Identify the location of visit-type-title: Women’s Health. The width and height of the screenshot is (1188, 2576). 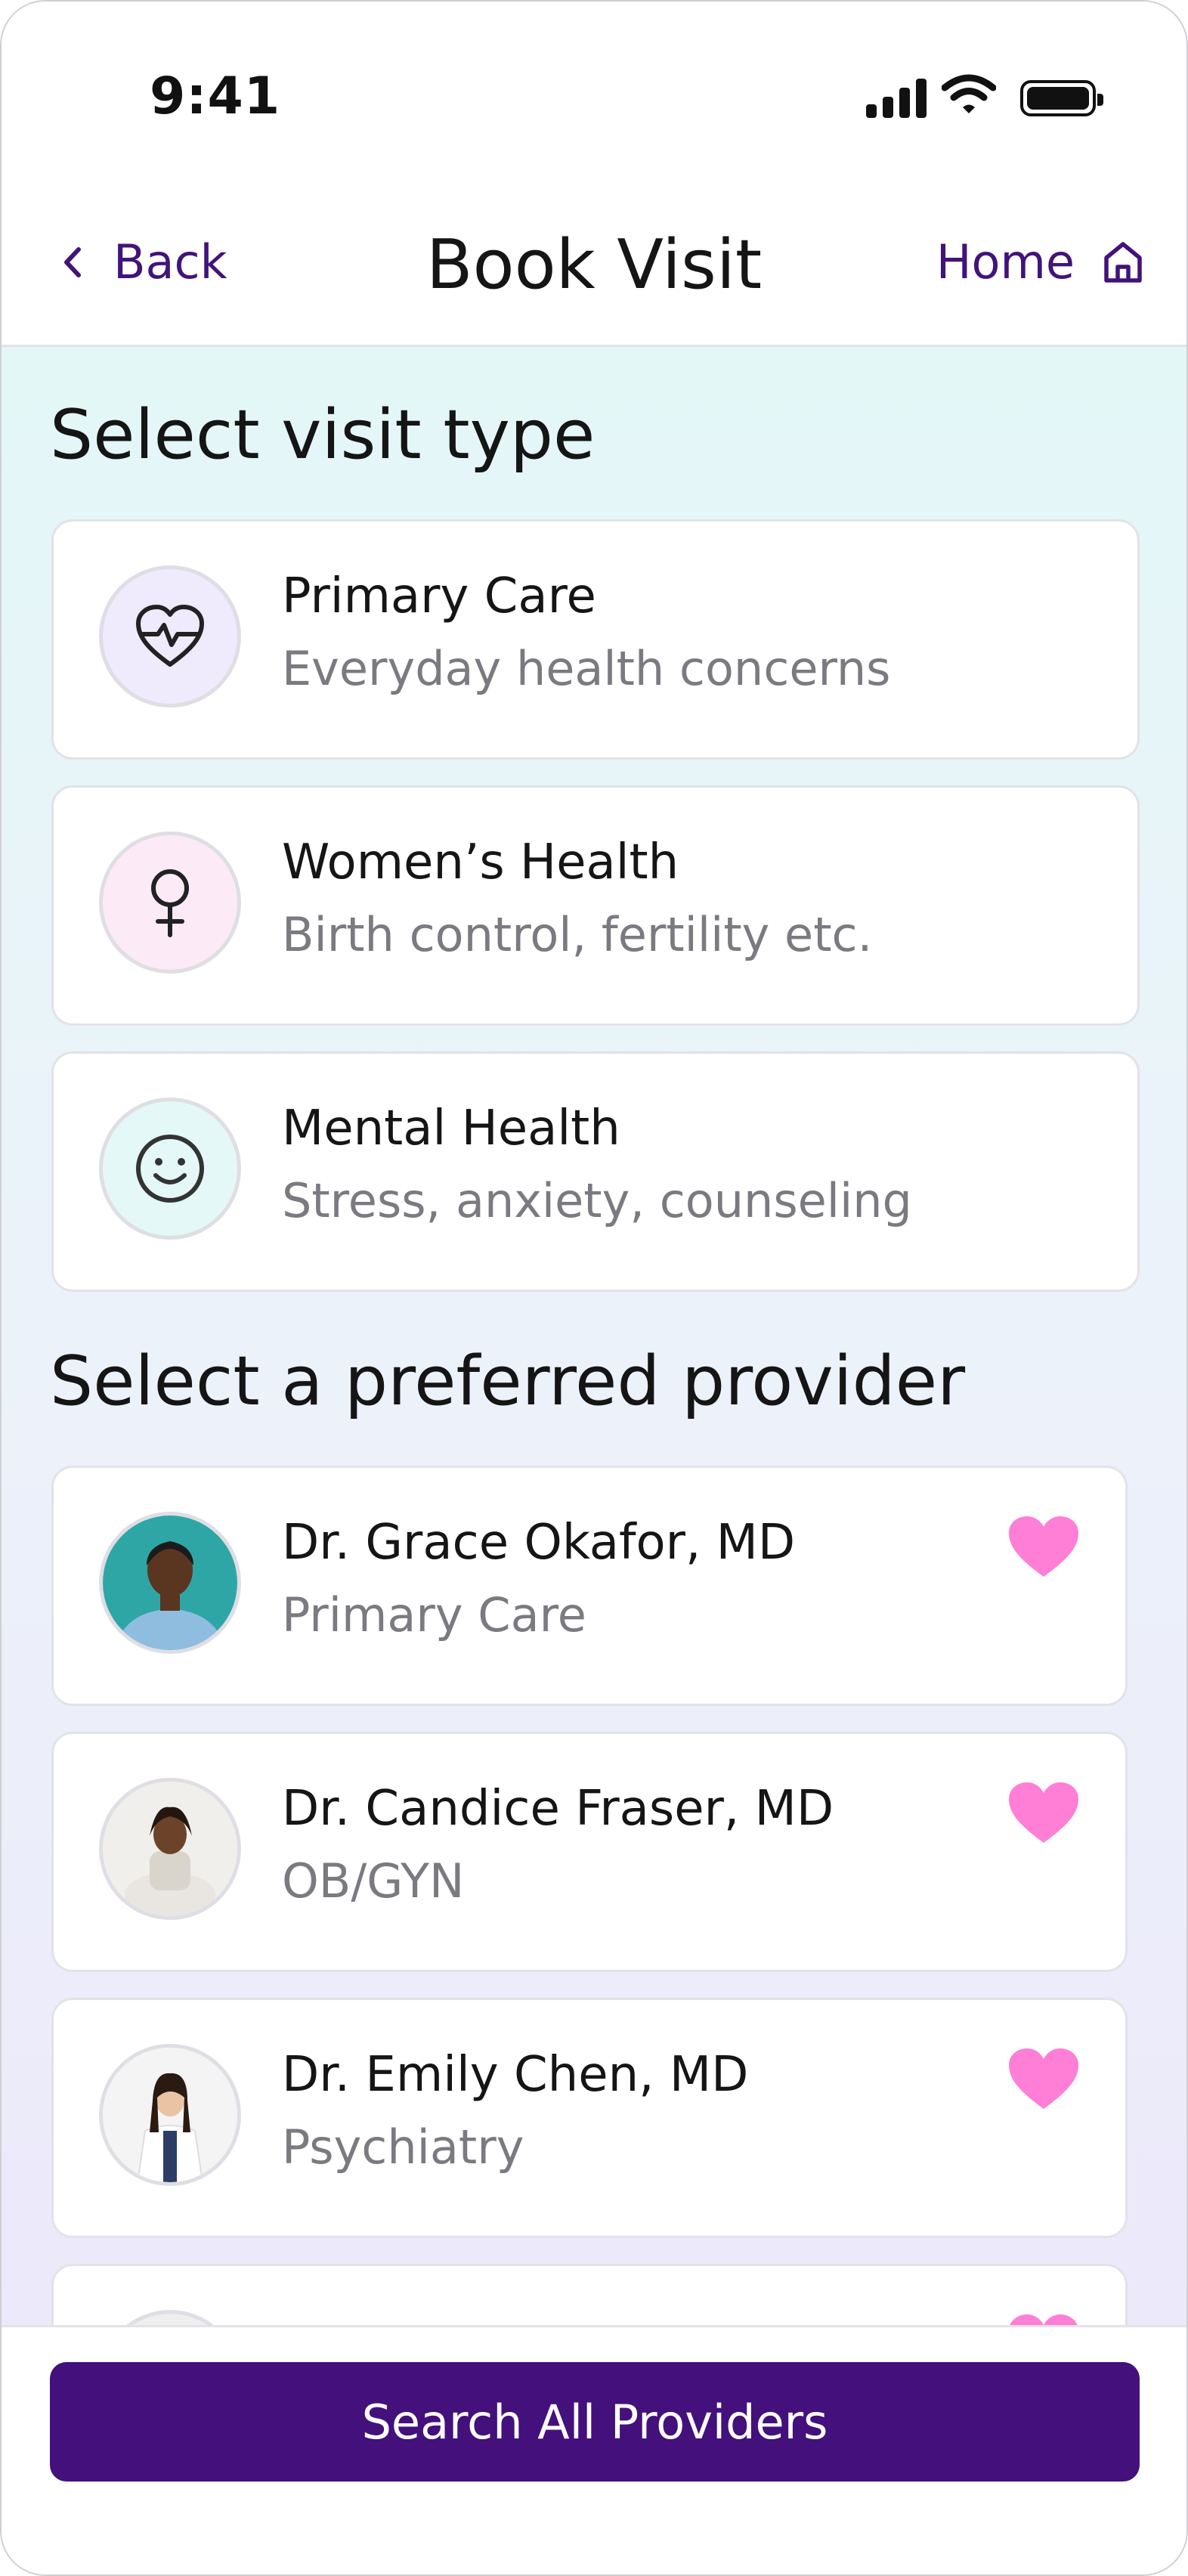
(481, 862).